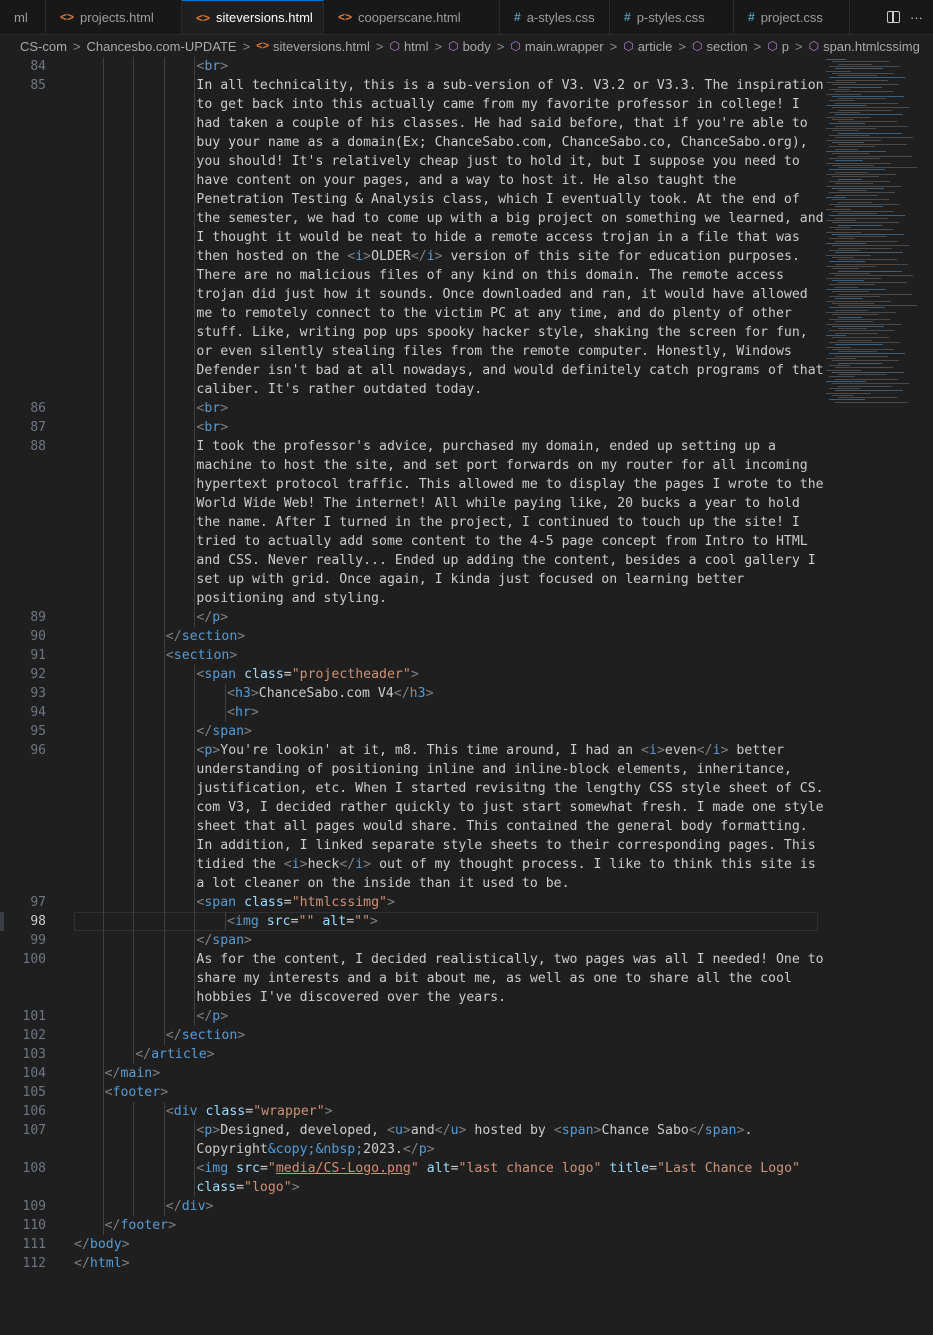 The image size is (933, 1335). What do you see at coordinates (657, 46) in the screenshot?
I see `breadcrumb-item: ⬡ article >` at bounding box center [657, 46].